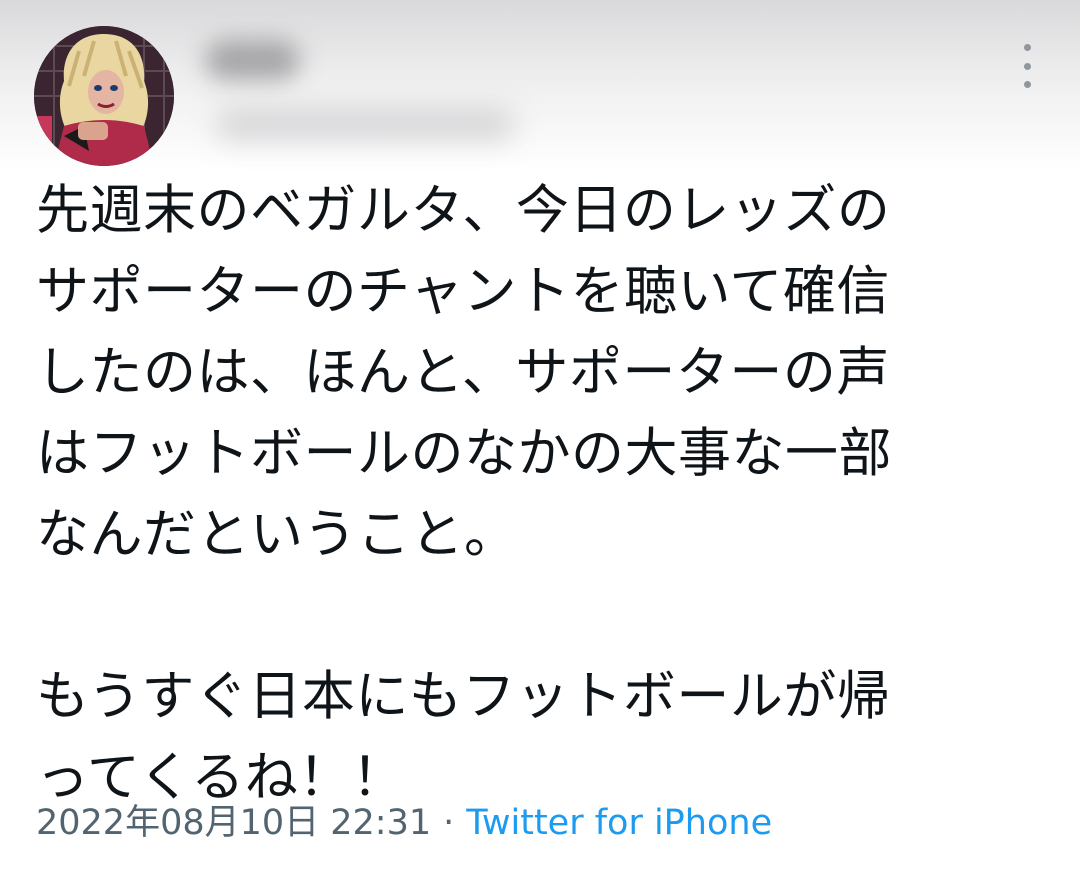 This screenshot has height=872, width=1080. I want to click on tweet-source-link: Twitter for iPhone, so click(619, 823).